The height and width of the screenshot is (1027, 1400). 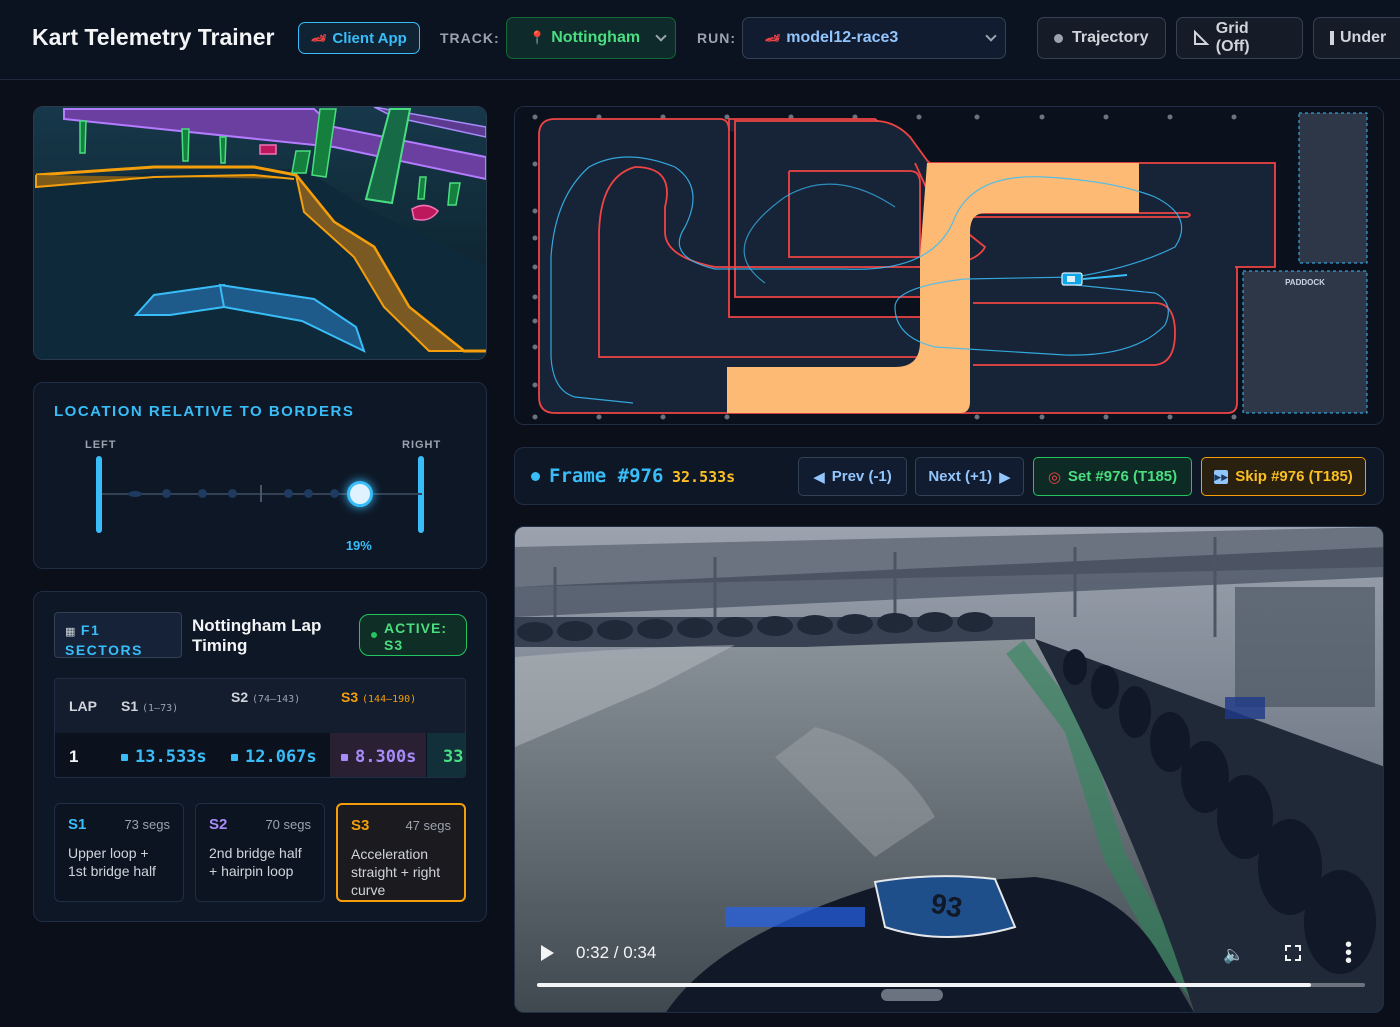 I want to click on active-line2: S3, so click(x=394, y=645).